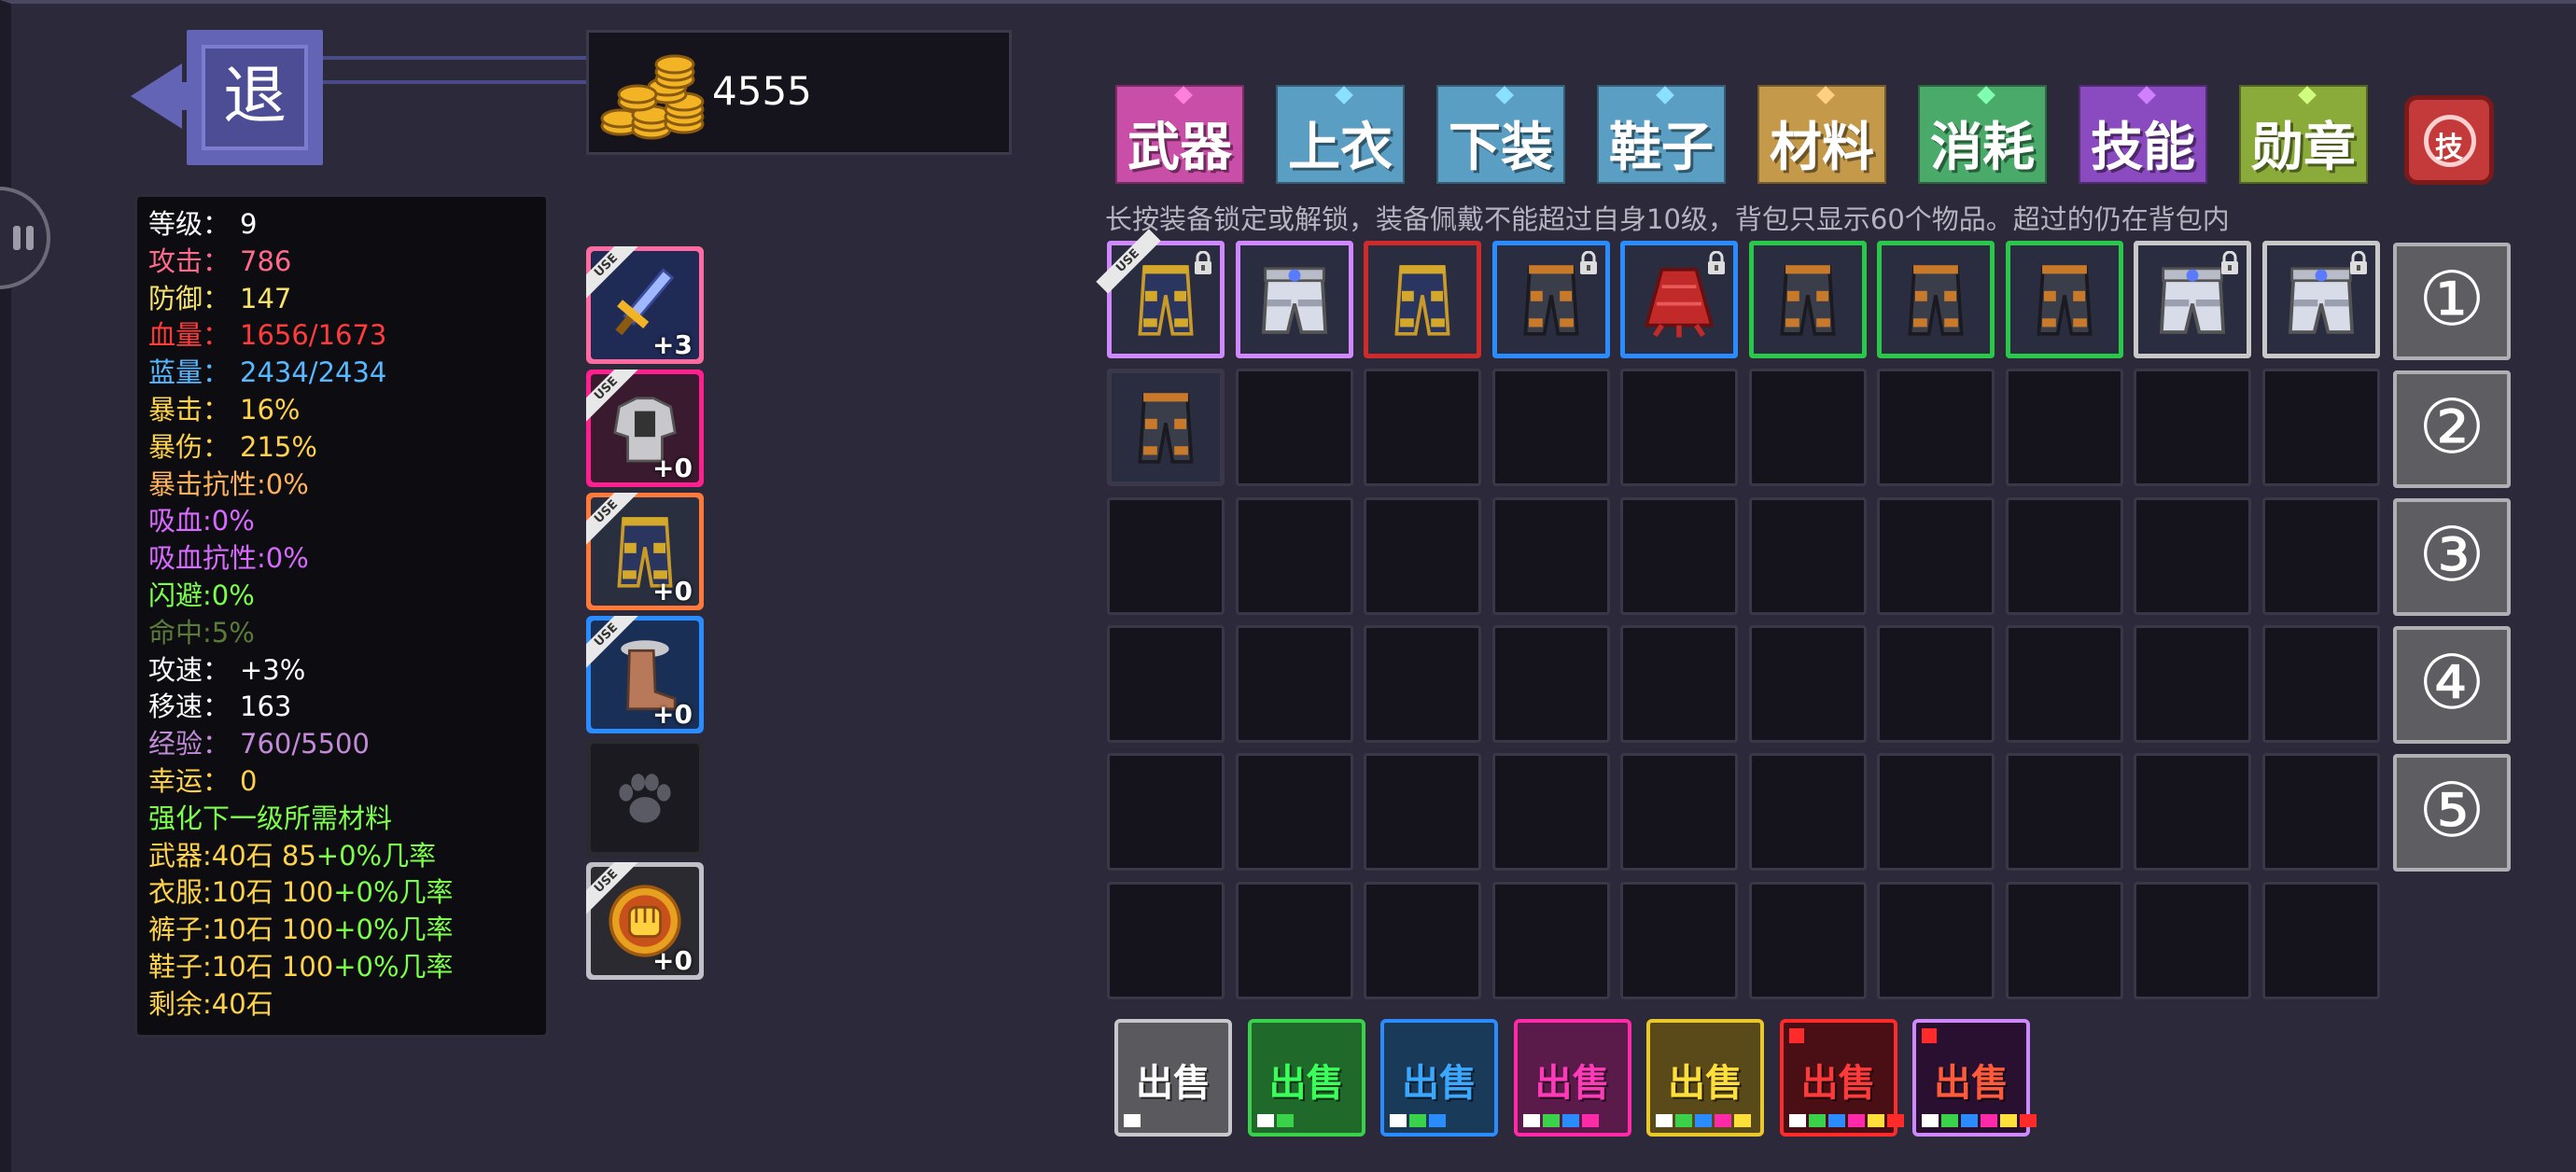  I want to click on tab-6: 技能, so click(2143, 134).